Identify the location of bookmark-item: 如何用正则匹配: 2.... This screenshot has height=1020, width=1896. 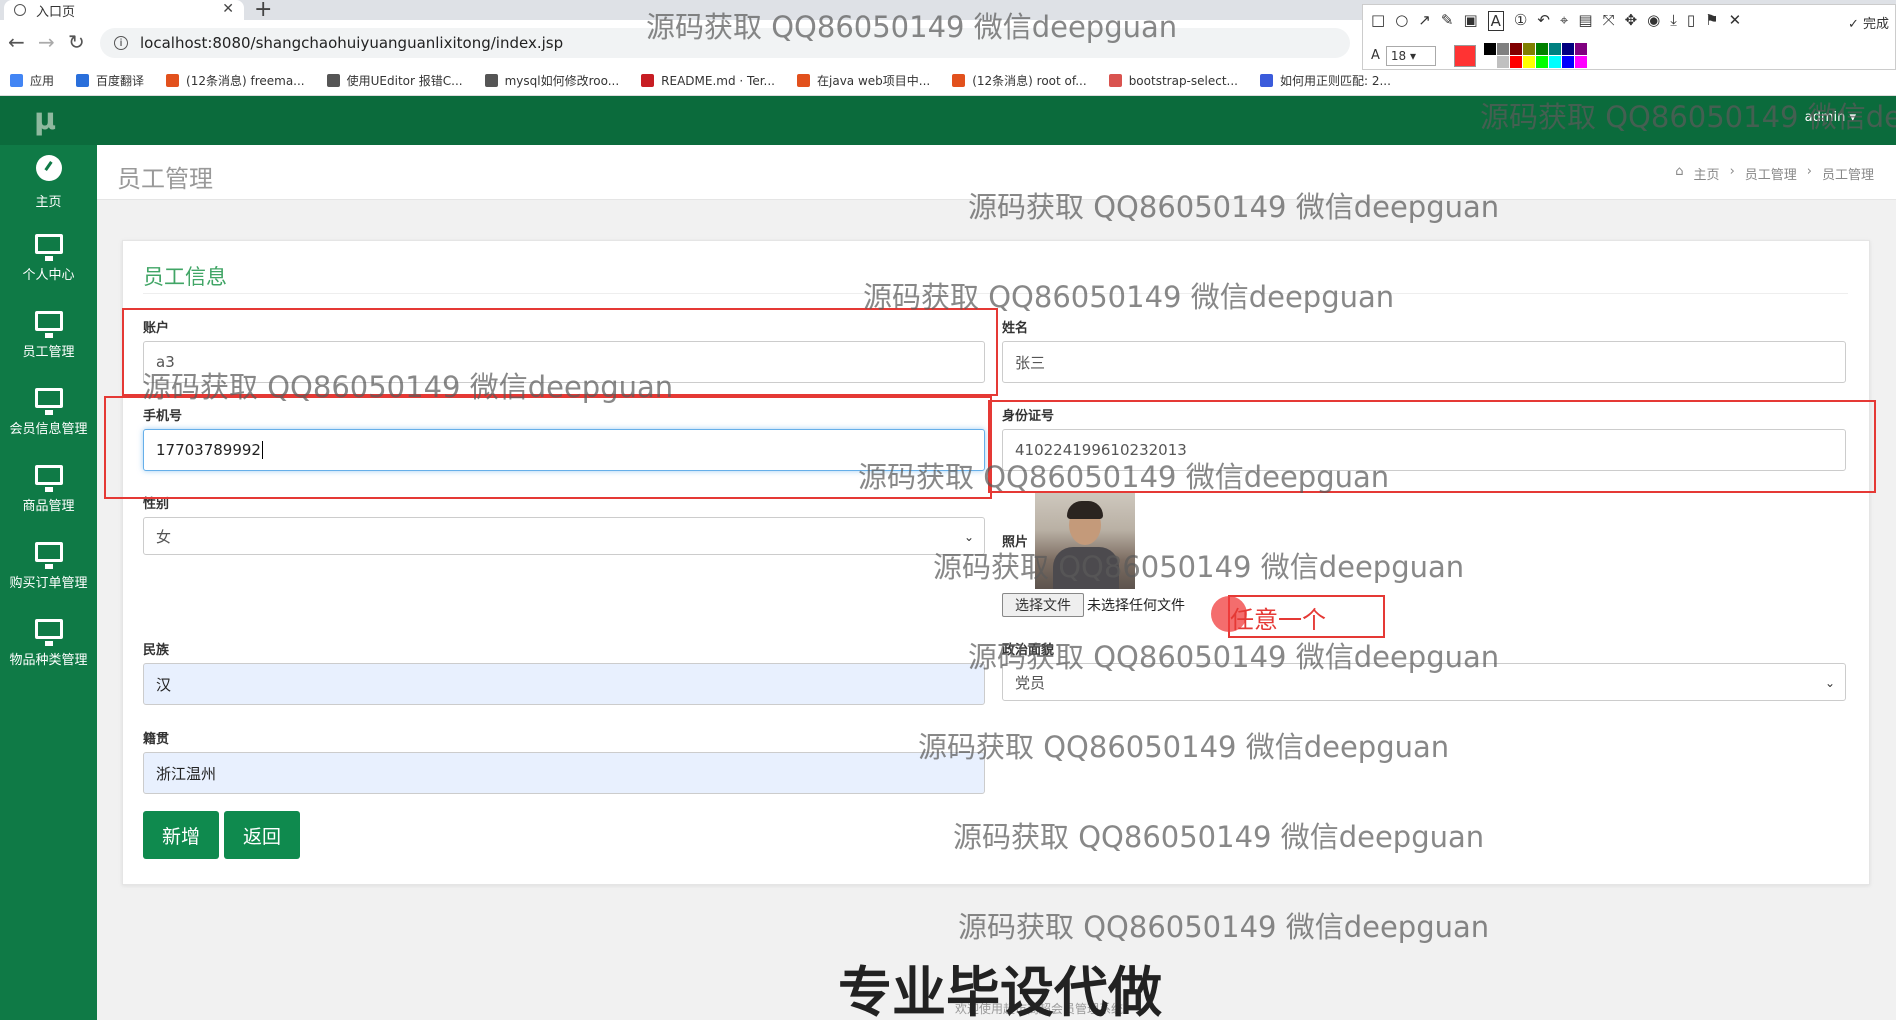
(1325, 80).